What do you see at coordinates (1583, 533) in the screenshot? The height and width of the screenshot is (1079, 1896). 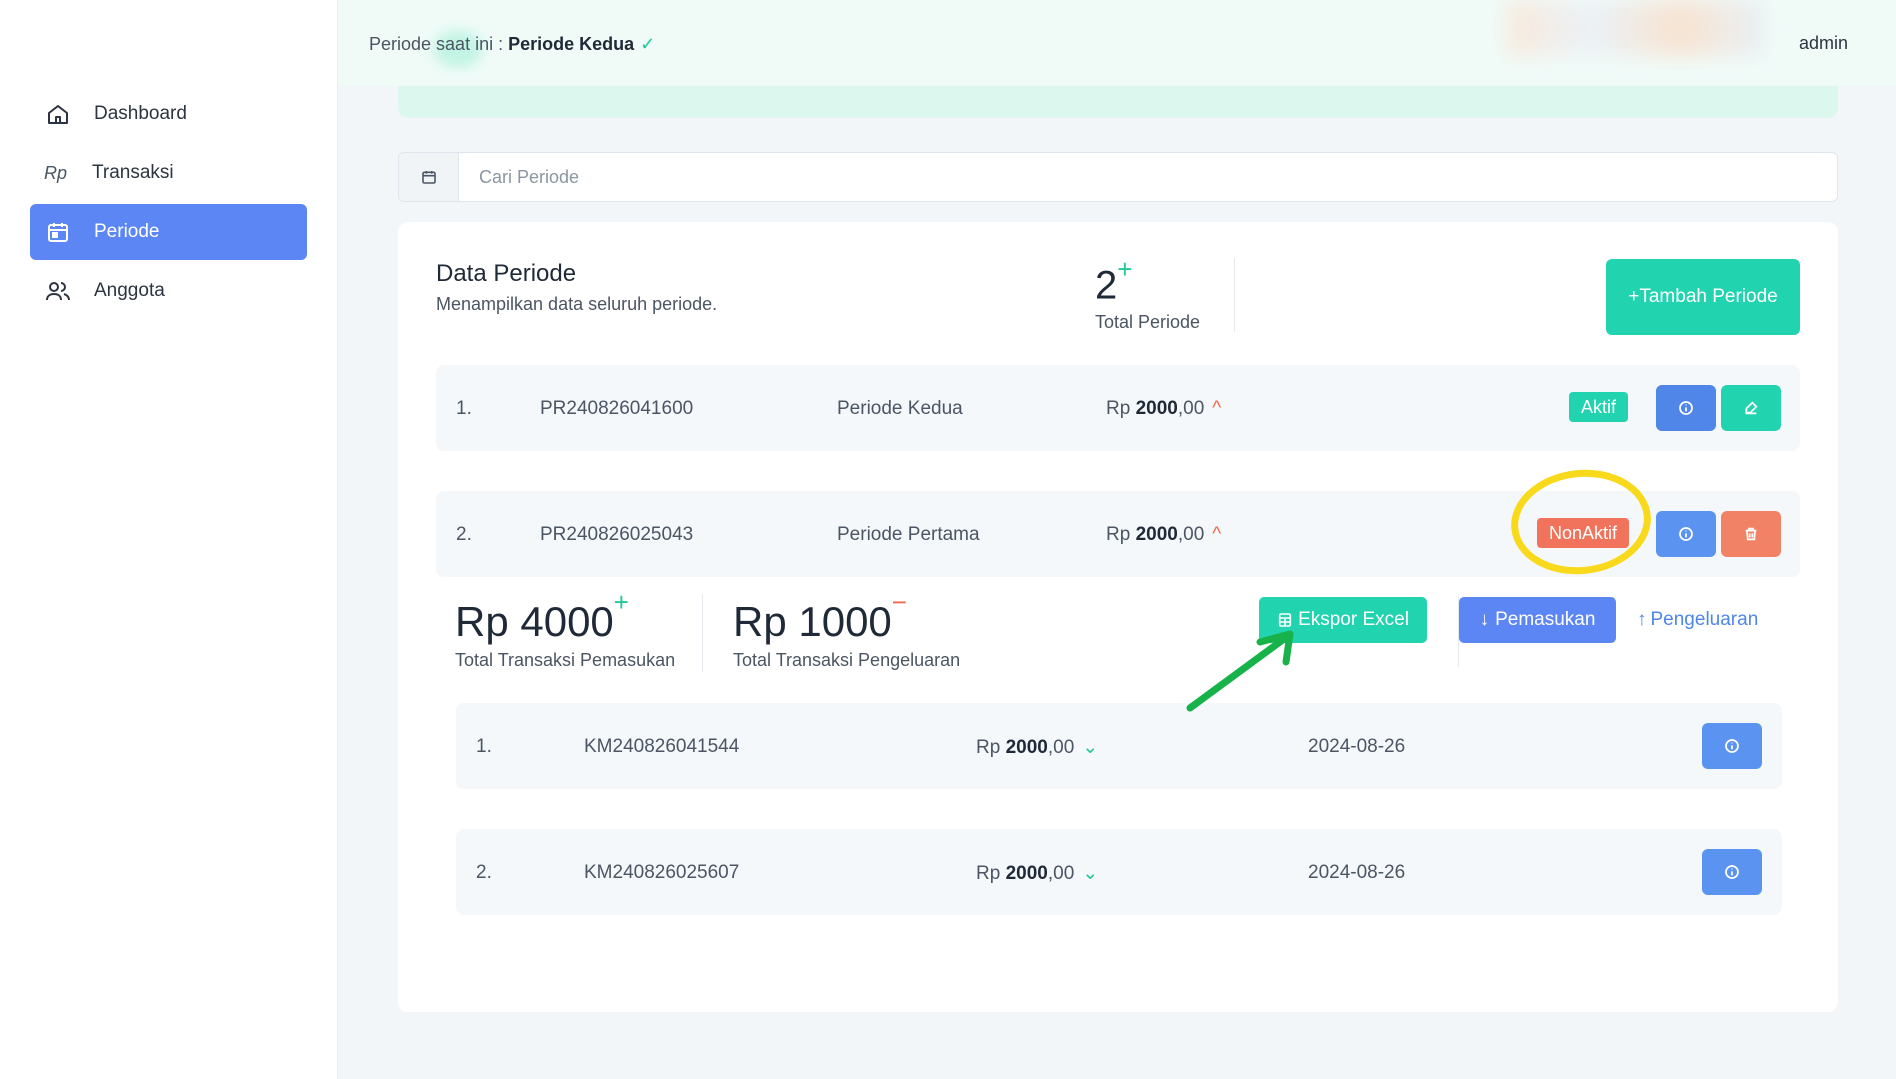 I see `status-badge-inactive: NonAktif` at bounding box center [1583, 533].